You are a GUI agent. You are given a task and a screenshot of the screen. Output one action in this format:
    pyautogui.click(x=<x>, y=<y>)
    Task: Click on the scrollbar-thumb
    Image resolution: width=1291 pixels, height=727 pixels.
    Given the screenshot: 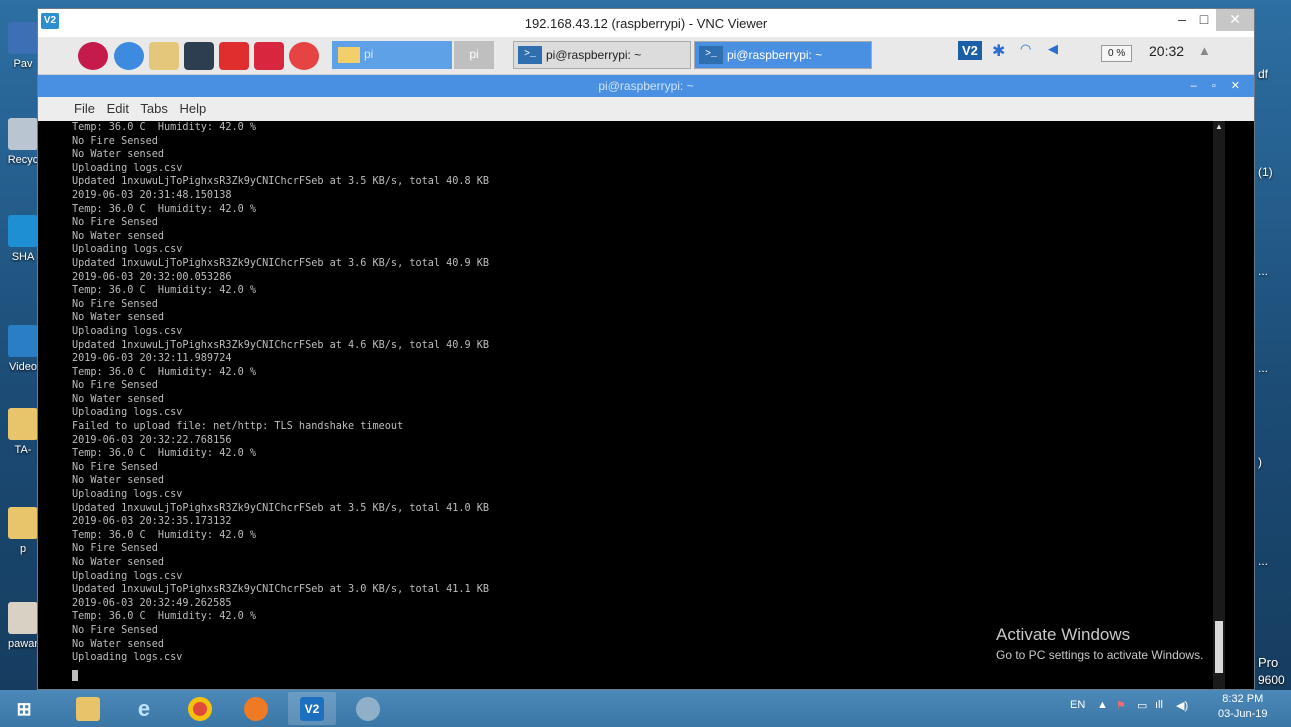 What is the action you would take?
    pyautogui.click(x=1219, y=647)
    